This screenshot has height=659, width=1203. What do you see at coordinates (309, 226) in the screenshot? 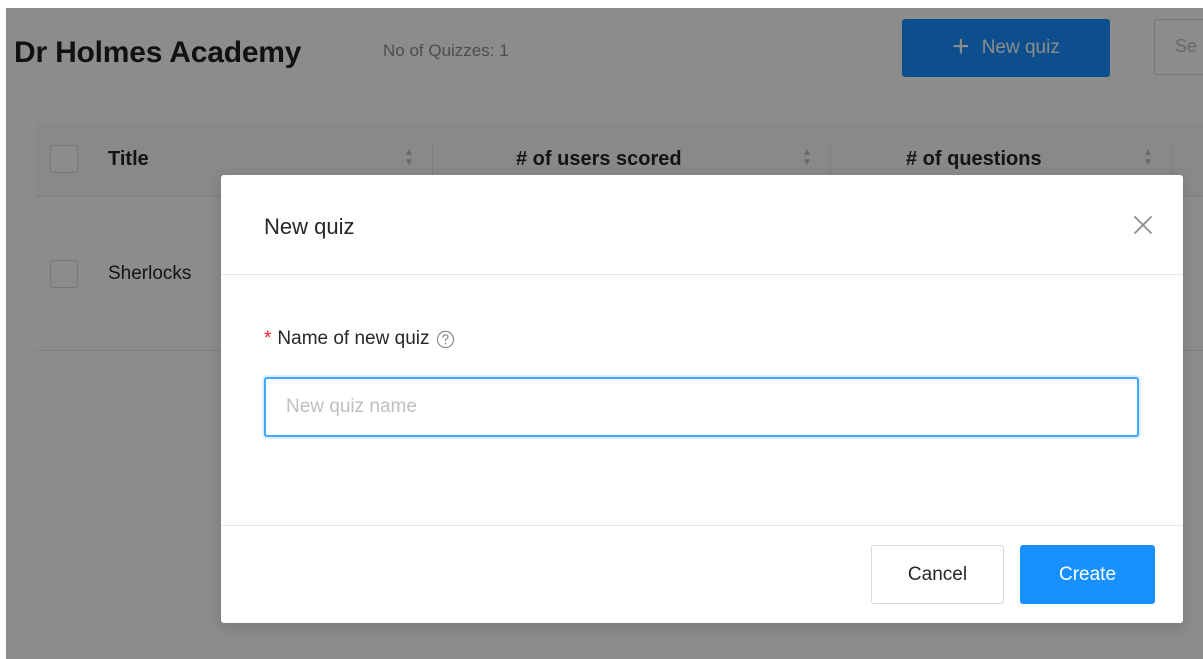
I see `modal-title: New quiz` at bounding box center [309, 226].